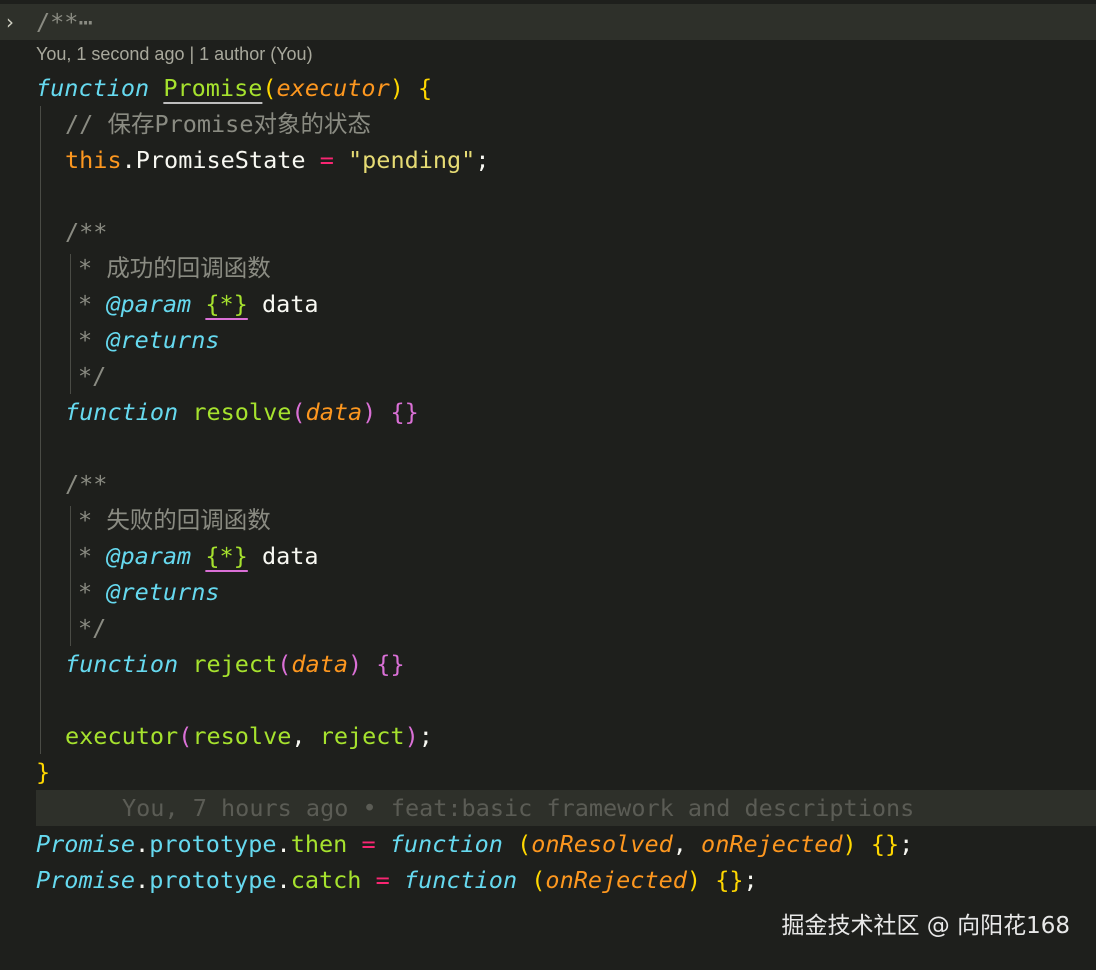 The width and height of the screenshot is (1096, 970). What do you see at coordinates (43, 772) in the screenshot?
I see `code-line: }` at bounding box center [43, 772].